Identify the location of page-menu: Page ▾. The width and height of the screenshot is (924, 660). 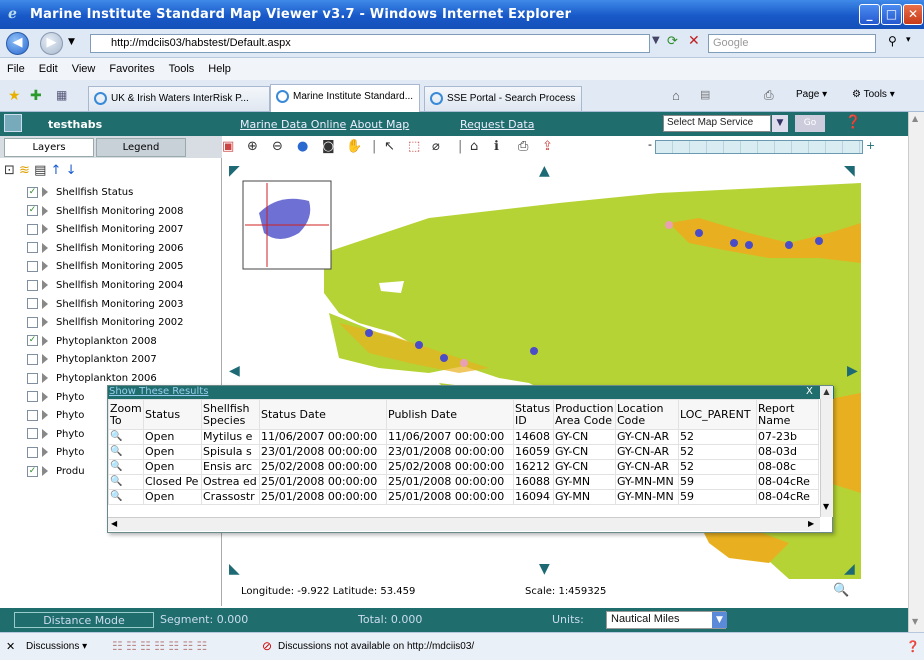
(811, 94).